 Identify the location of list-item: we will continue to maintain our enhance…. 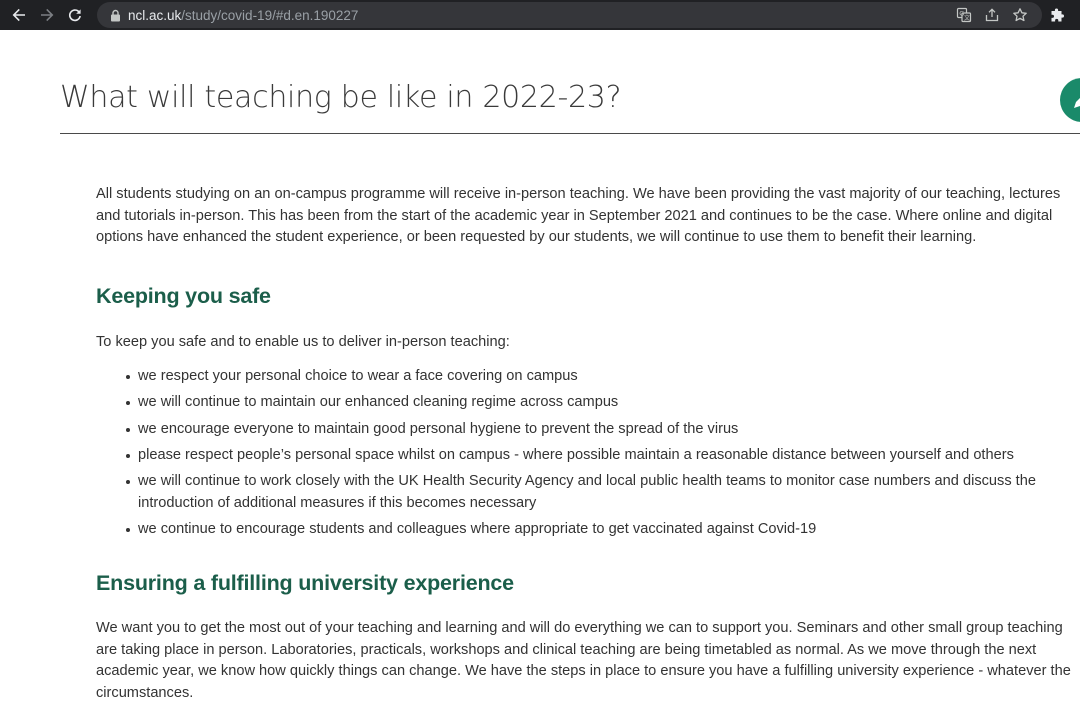
(600, 403).